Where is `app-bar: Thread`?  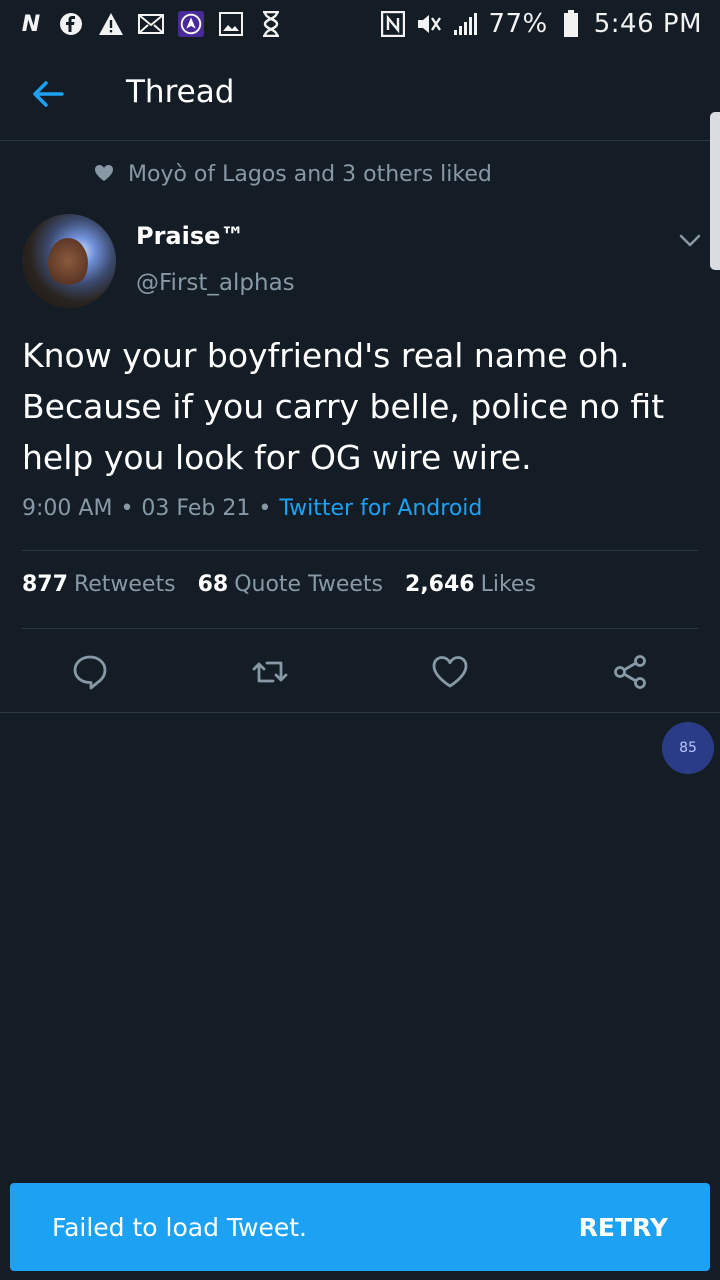
app-bar: Thread is located at coordinates (360, 94).